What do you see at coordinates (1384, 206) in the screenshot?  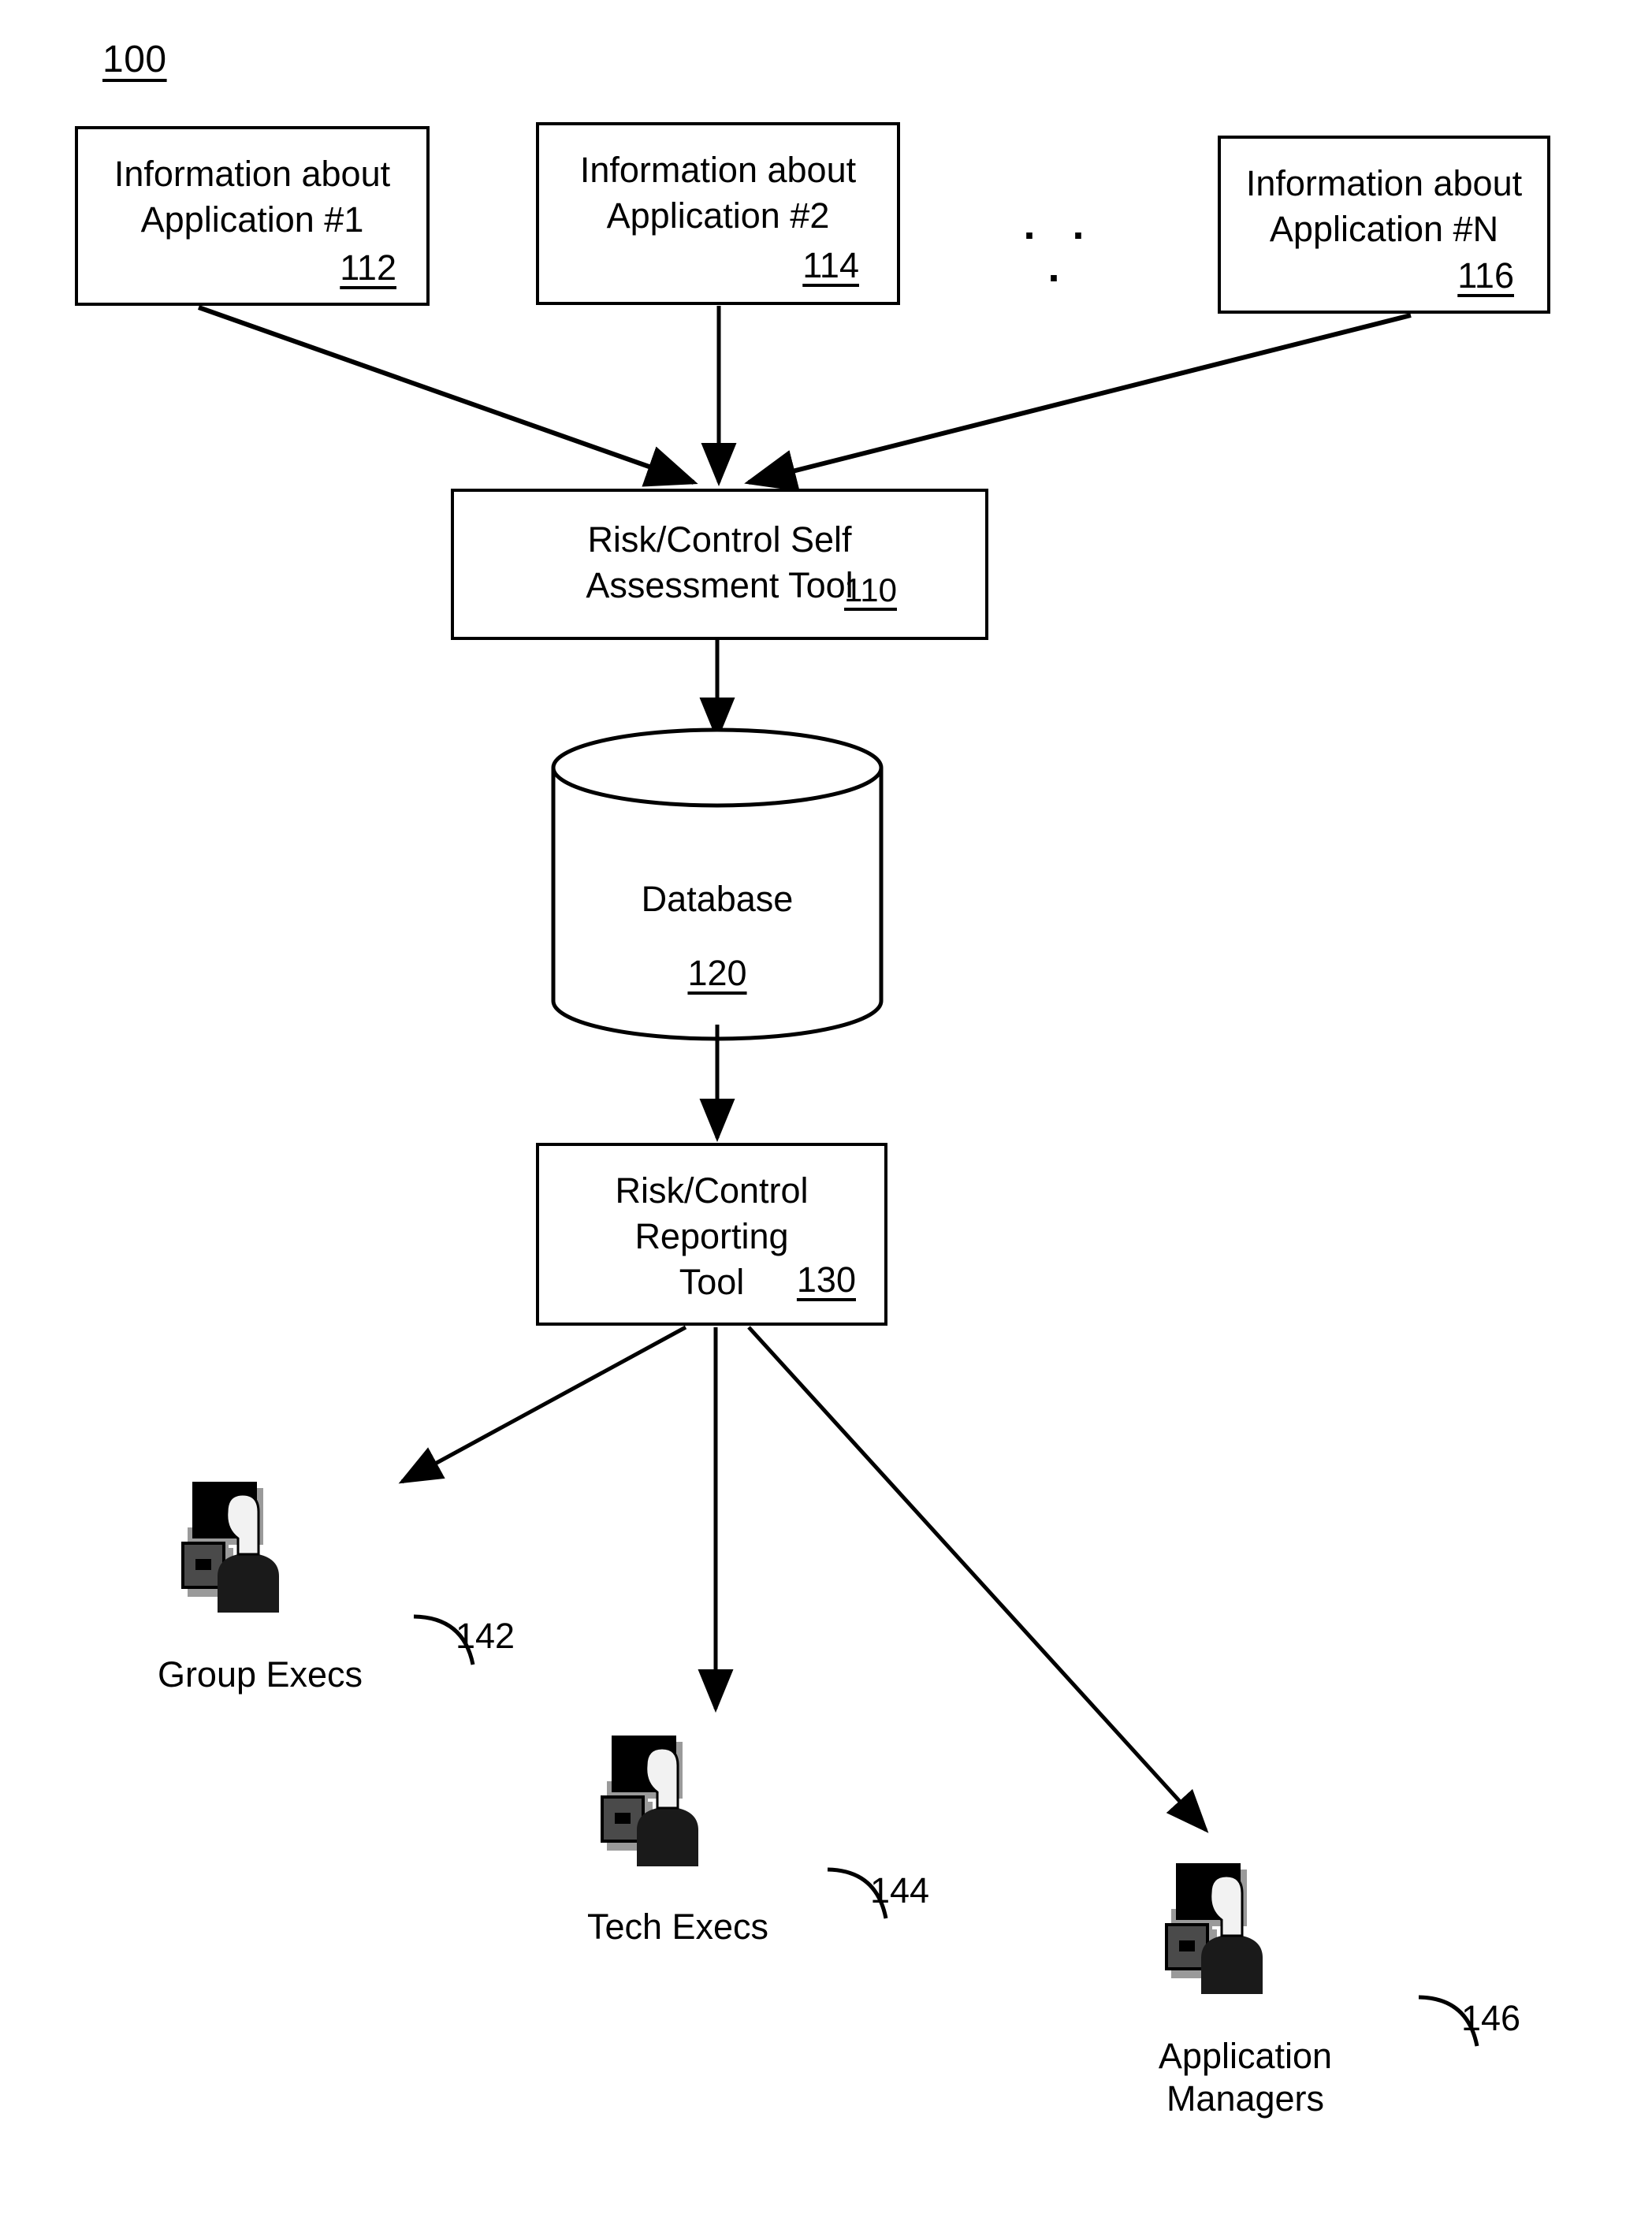 I see `input-box-application-n-text: Information about Application #N` at bounding box center [1384, 206].